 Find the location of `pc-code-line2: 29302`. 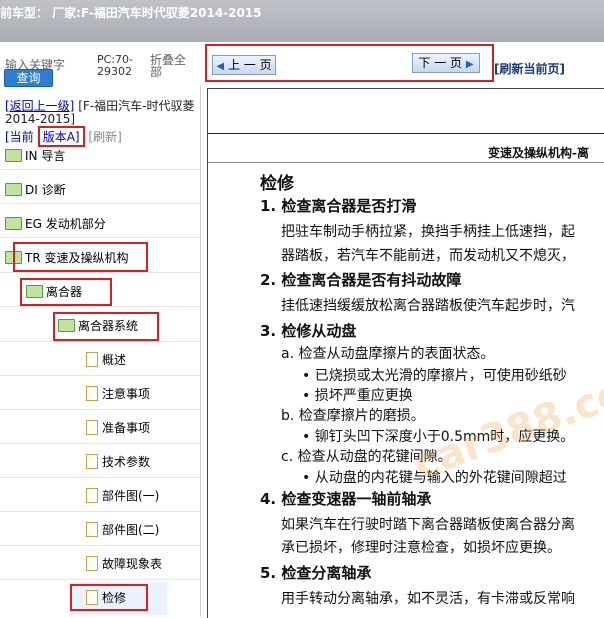

pc-code-line2: 29302 is located at coordinates (114, 71).